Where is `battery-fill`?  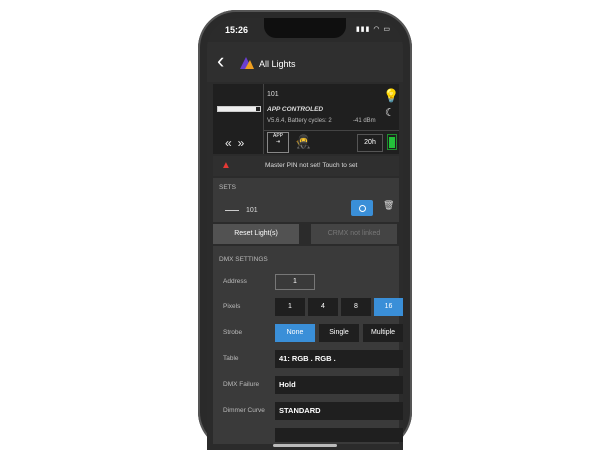 battery-fill is located at coordinates (392, 142).